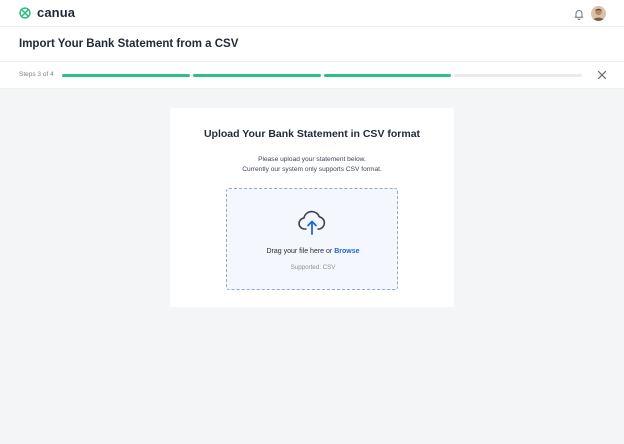  What do you see at coordinates (579, 14) in the screenshot?
I see `bell-icon` at bounding box center [579, 14].